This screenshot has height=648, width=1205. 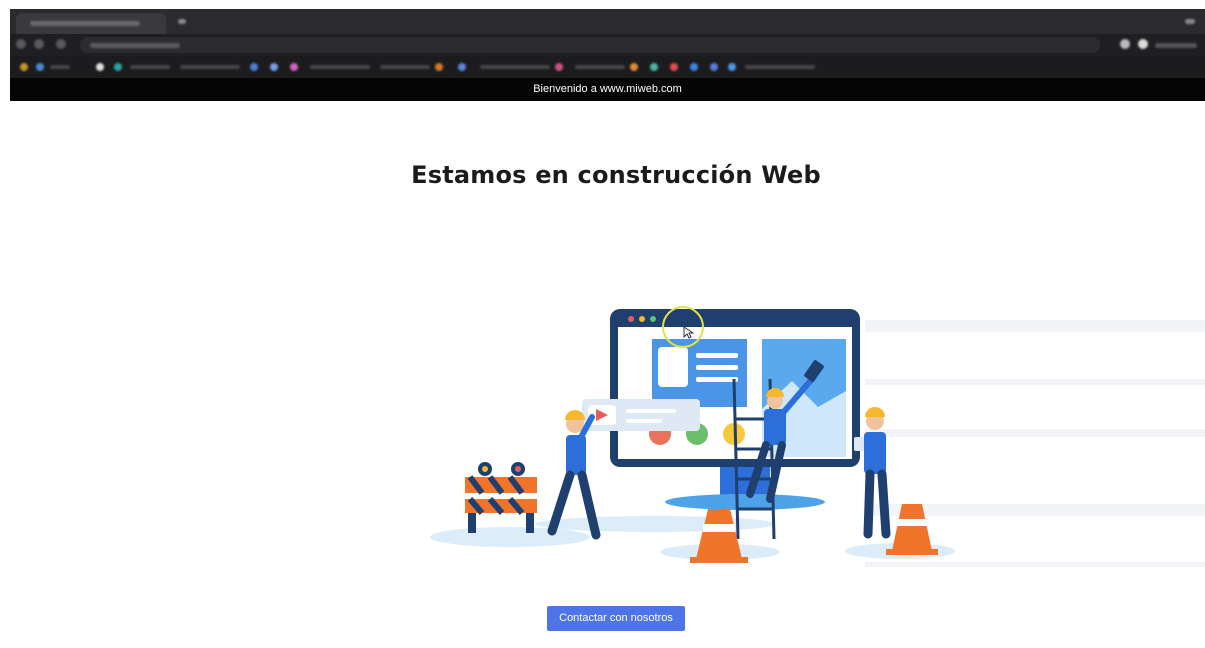 I want to click on profile-avatar, so click(x=1143, y=44).